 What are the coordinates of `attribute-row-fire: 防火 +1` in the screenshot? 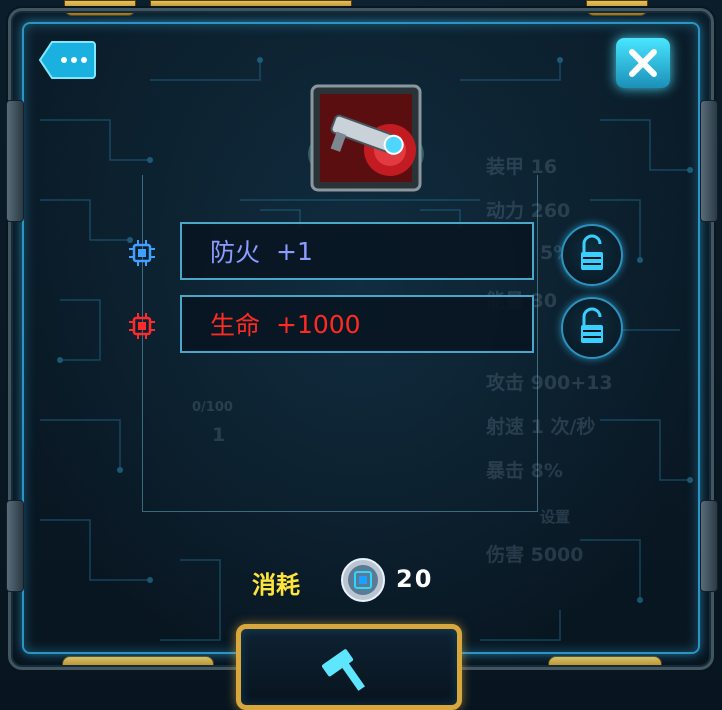 It's located at (357, 251).